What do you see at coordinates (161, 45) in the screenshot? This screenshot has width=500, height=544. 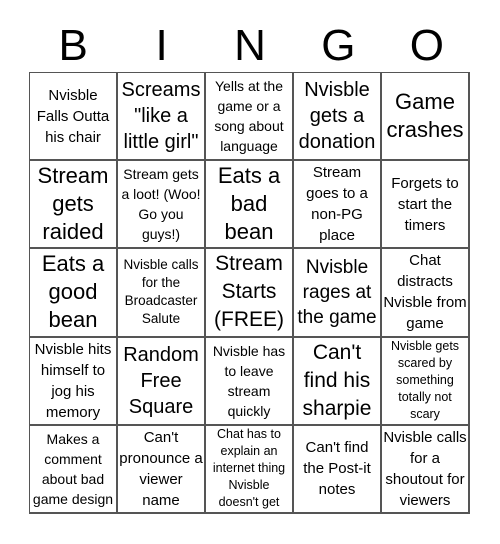 I see `header-letter-i: I` at bounding box center [161, 45].